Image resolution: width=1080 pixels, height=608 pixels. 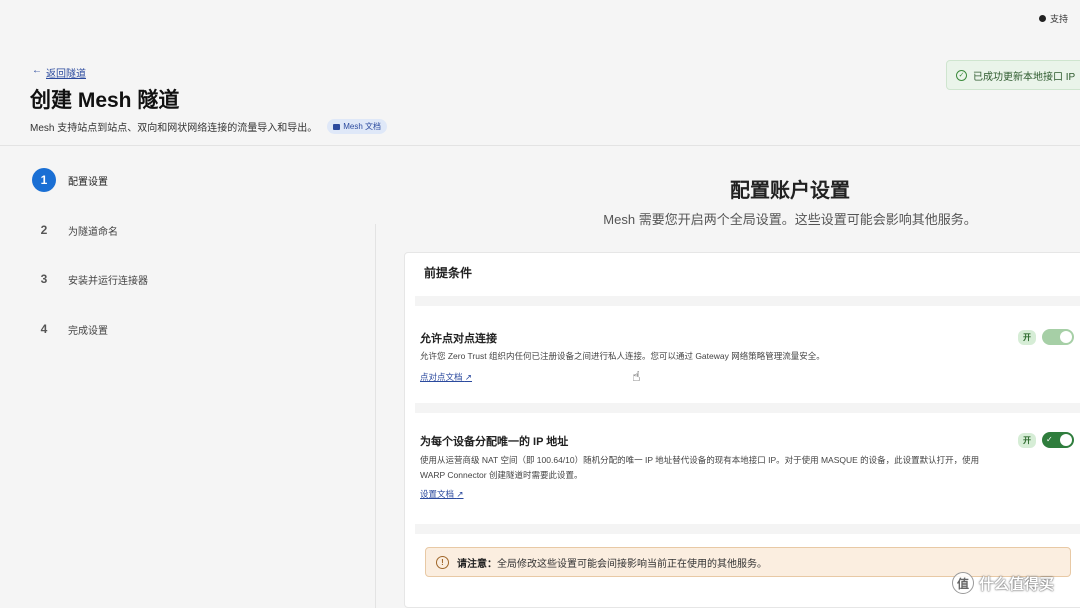 I want to click on link-label: 设置文档, so click(x=437, y=494).